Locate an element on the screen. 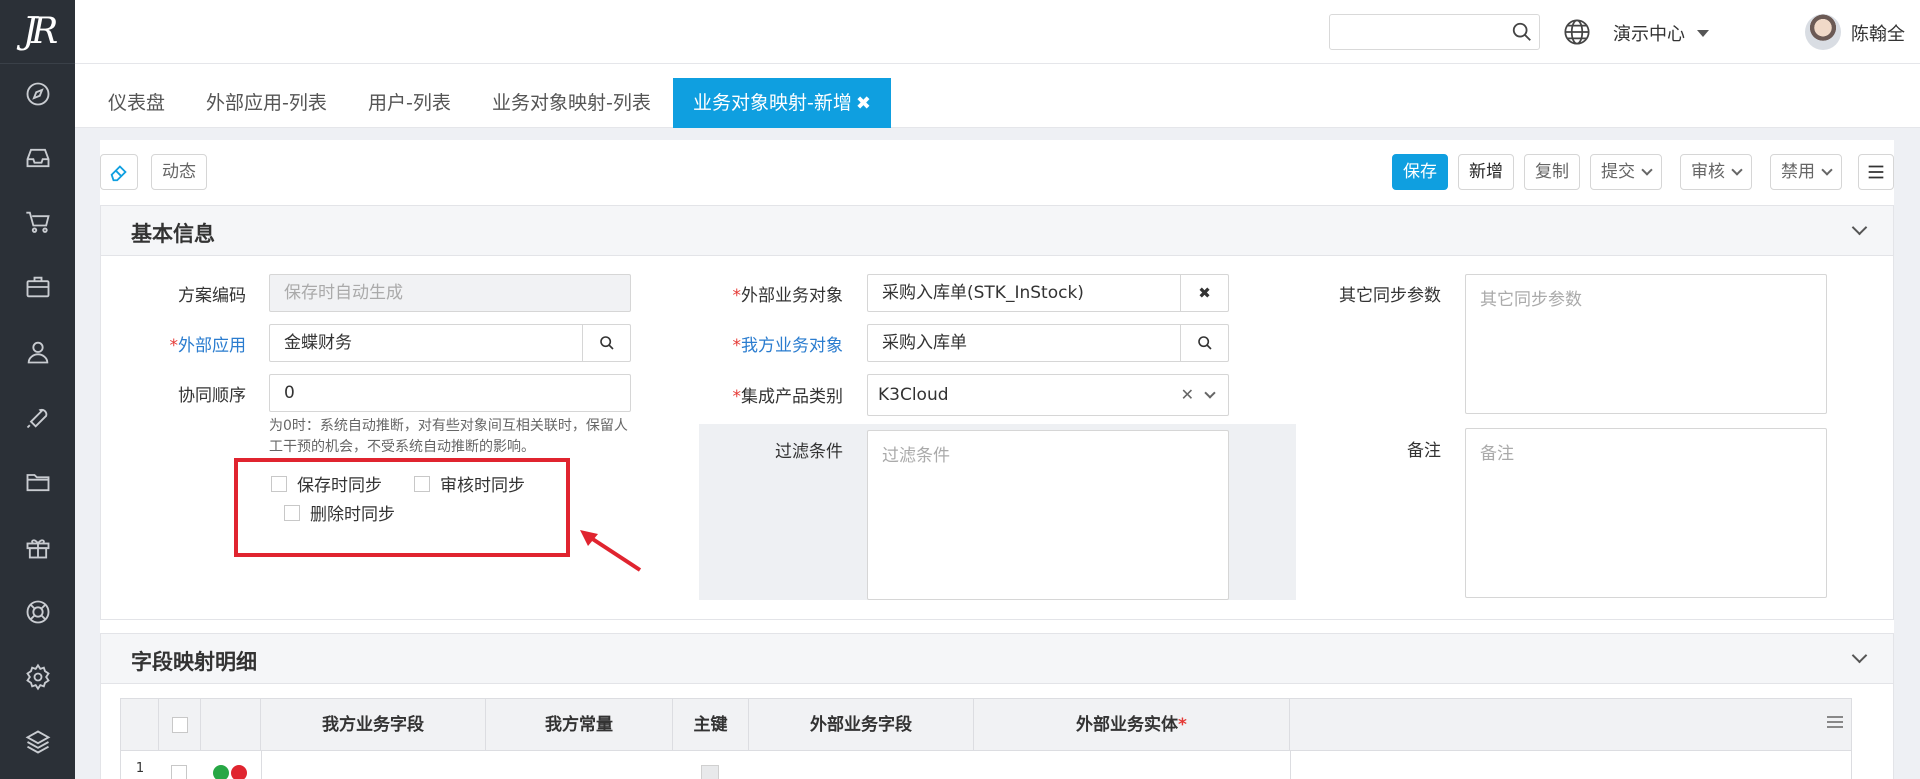 The image size is (1920, 779). grid-col-my-field: 我方业务字段 is located at coordinates (373, 725).